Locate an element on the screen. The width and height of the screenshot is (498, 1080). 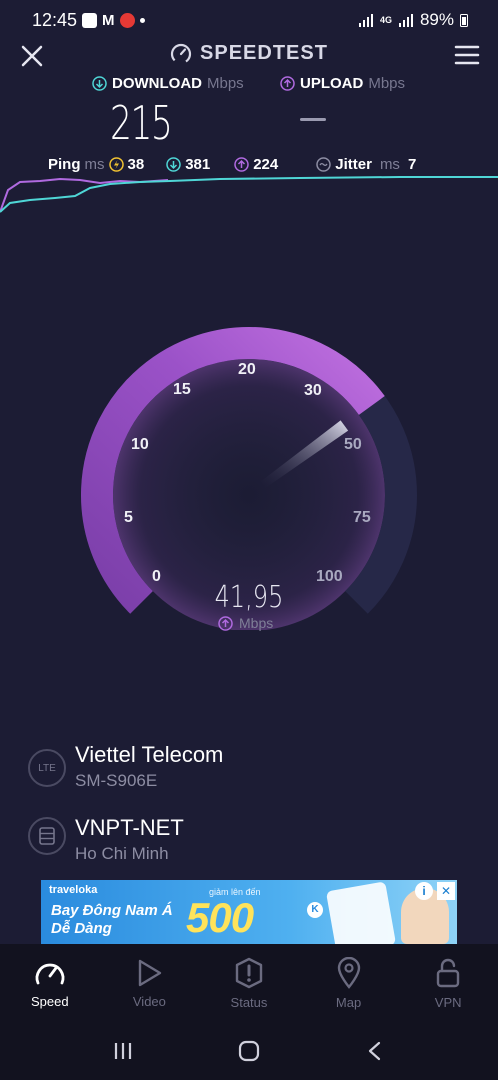
nav-video: Video is located at coordinates (150, 983).